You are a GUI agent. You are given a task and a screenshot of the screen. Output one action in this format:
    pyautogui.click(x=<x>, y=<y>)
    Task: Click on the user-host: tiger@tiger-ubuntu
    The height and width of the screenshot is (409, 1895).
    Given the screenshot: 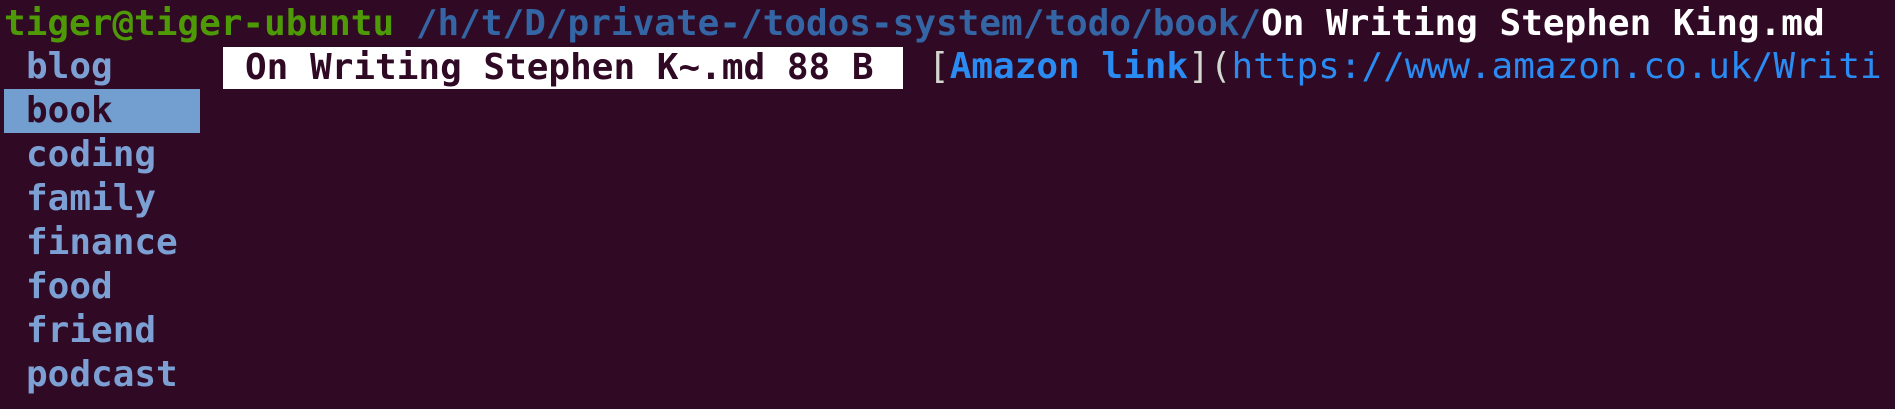 What is the action you would take?
    pyautogui.click(x=199, y=23)
    